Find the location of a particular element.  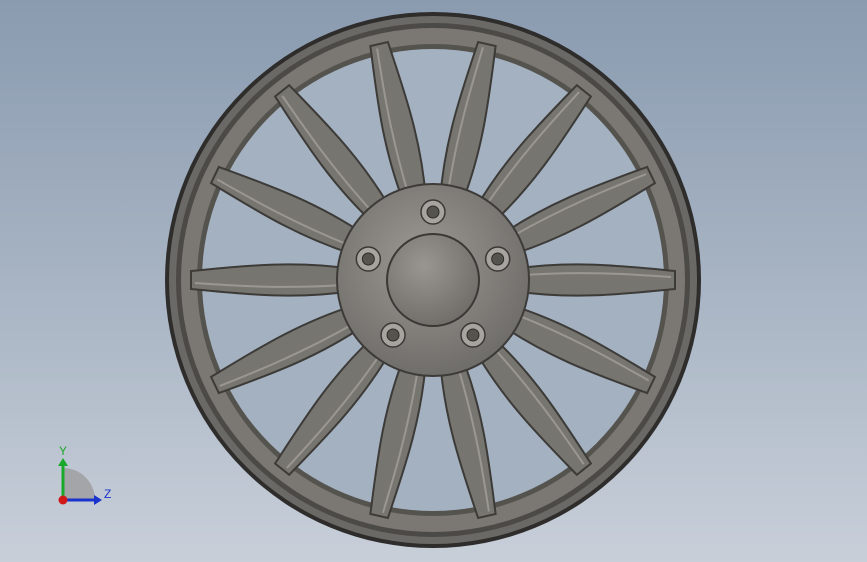

hub is located at coordinates (433, 280).